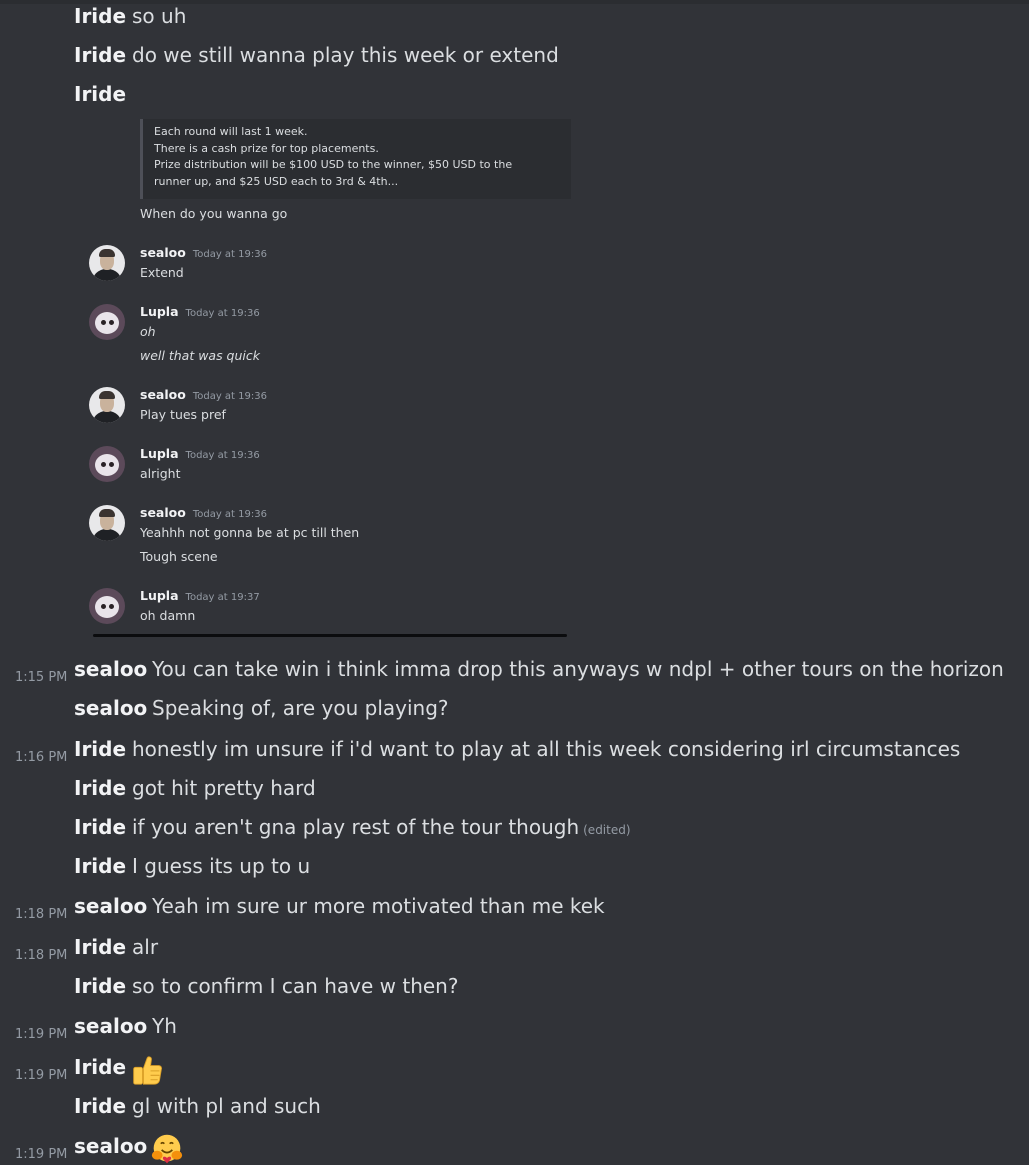 This screenshot has width=1029, height=1165. Describe the element at coordinates (514, 791) in the screenshot. I see `message: Iride got hit pretty hard` at that location.